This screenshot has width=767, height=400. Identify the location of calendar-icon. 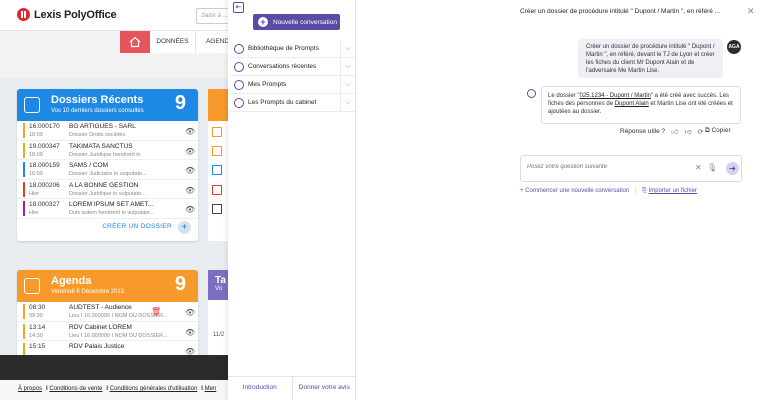
(32, 286).